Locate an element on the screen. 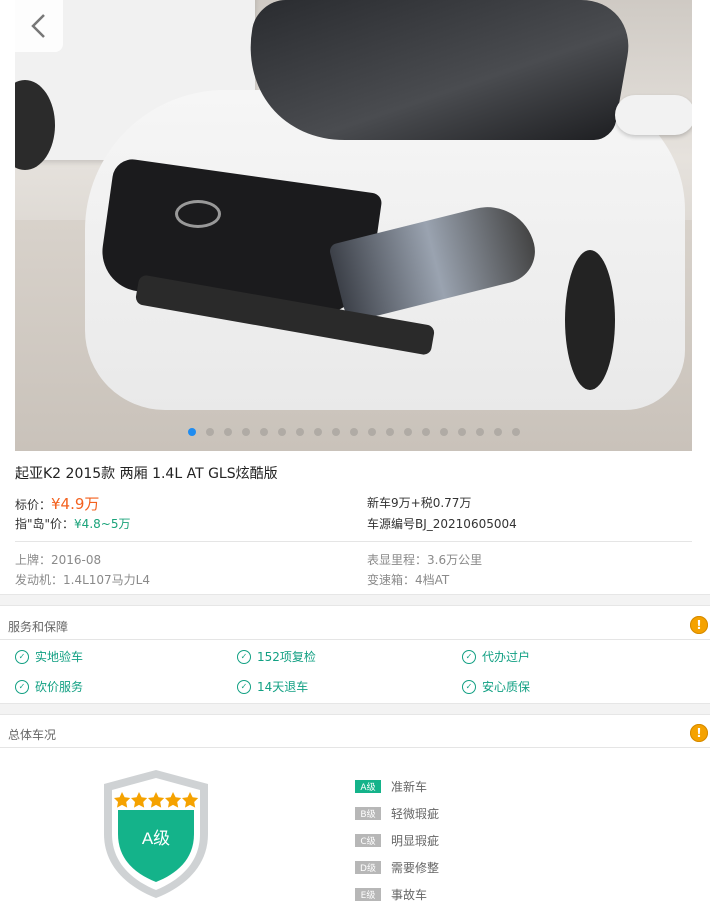  condition-title: 总体车况 is located at coordinates (32, 735).